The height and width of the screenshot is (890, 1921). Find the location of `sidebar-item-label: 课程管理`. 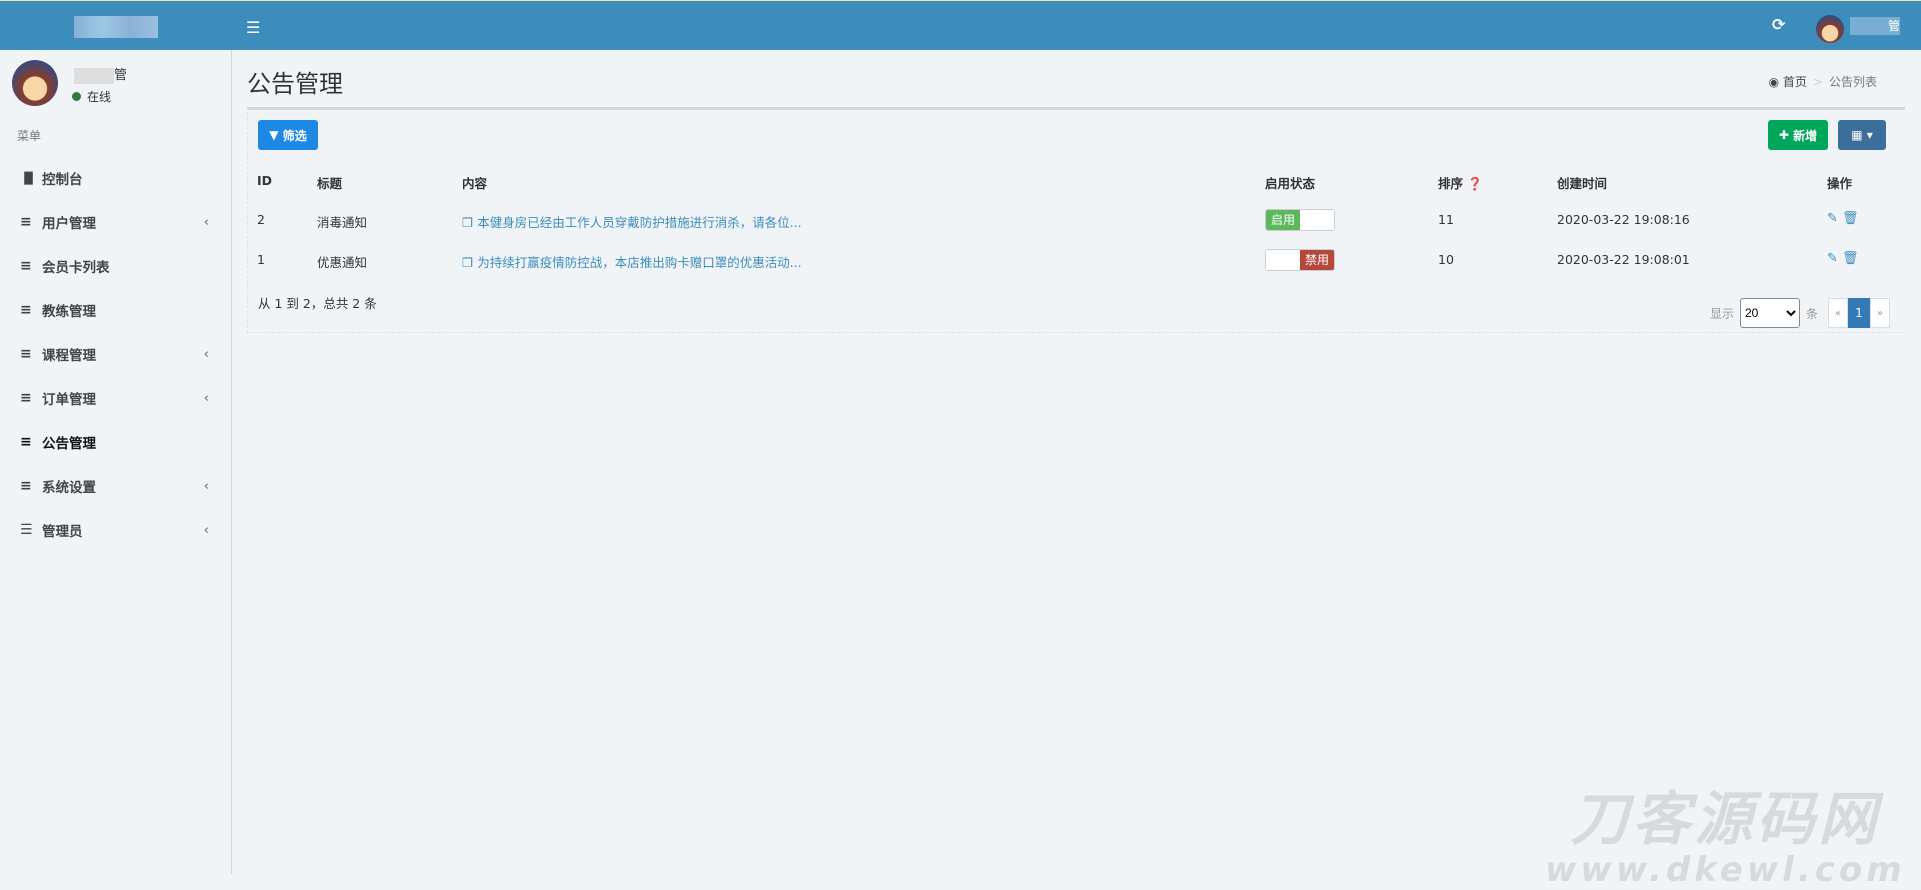

sidebar-item-label: 课程管理 is located at coordinates (69, 356).